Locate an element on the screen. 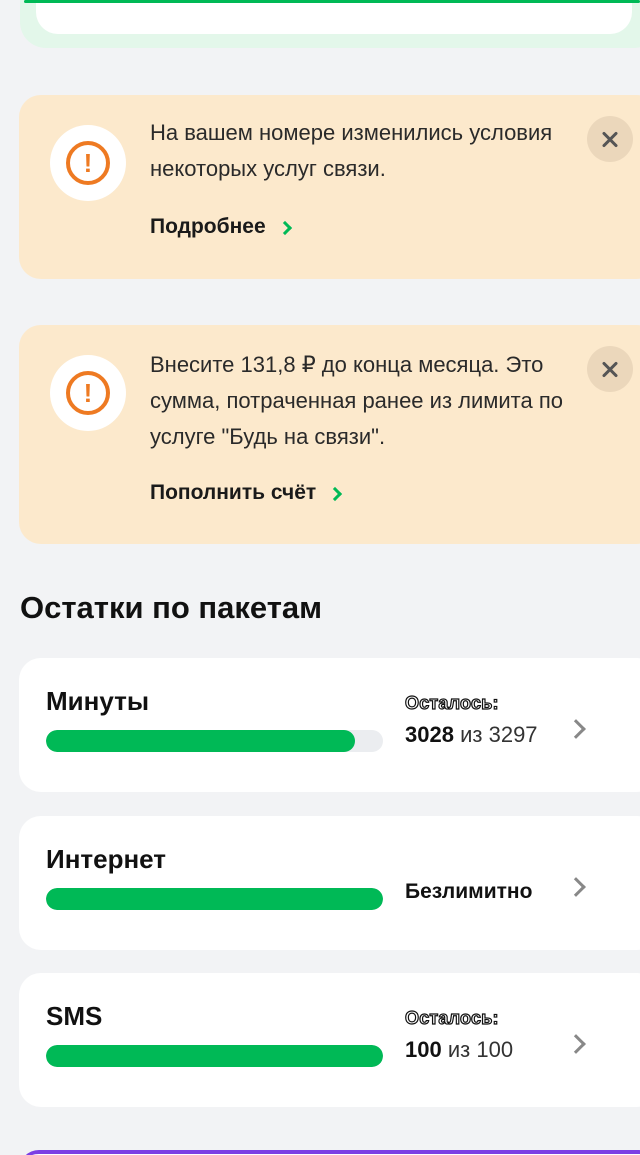 The image size is (640, 1155). notice-details-link: Подробнее is located at coordinates (221, 227).